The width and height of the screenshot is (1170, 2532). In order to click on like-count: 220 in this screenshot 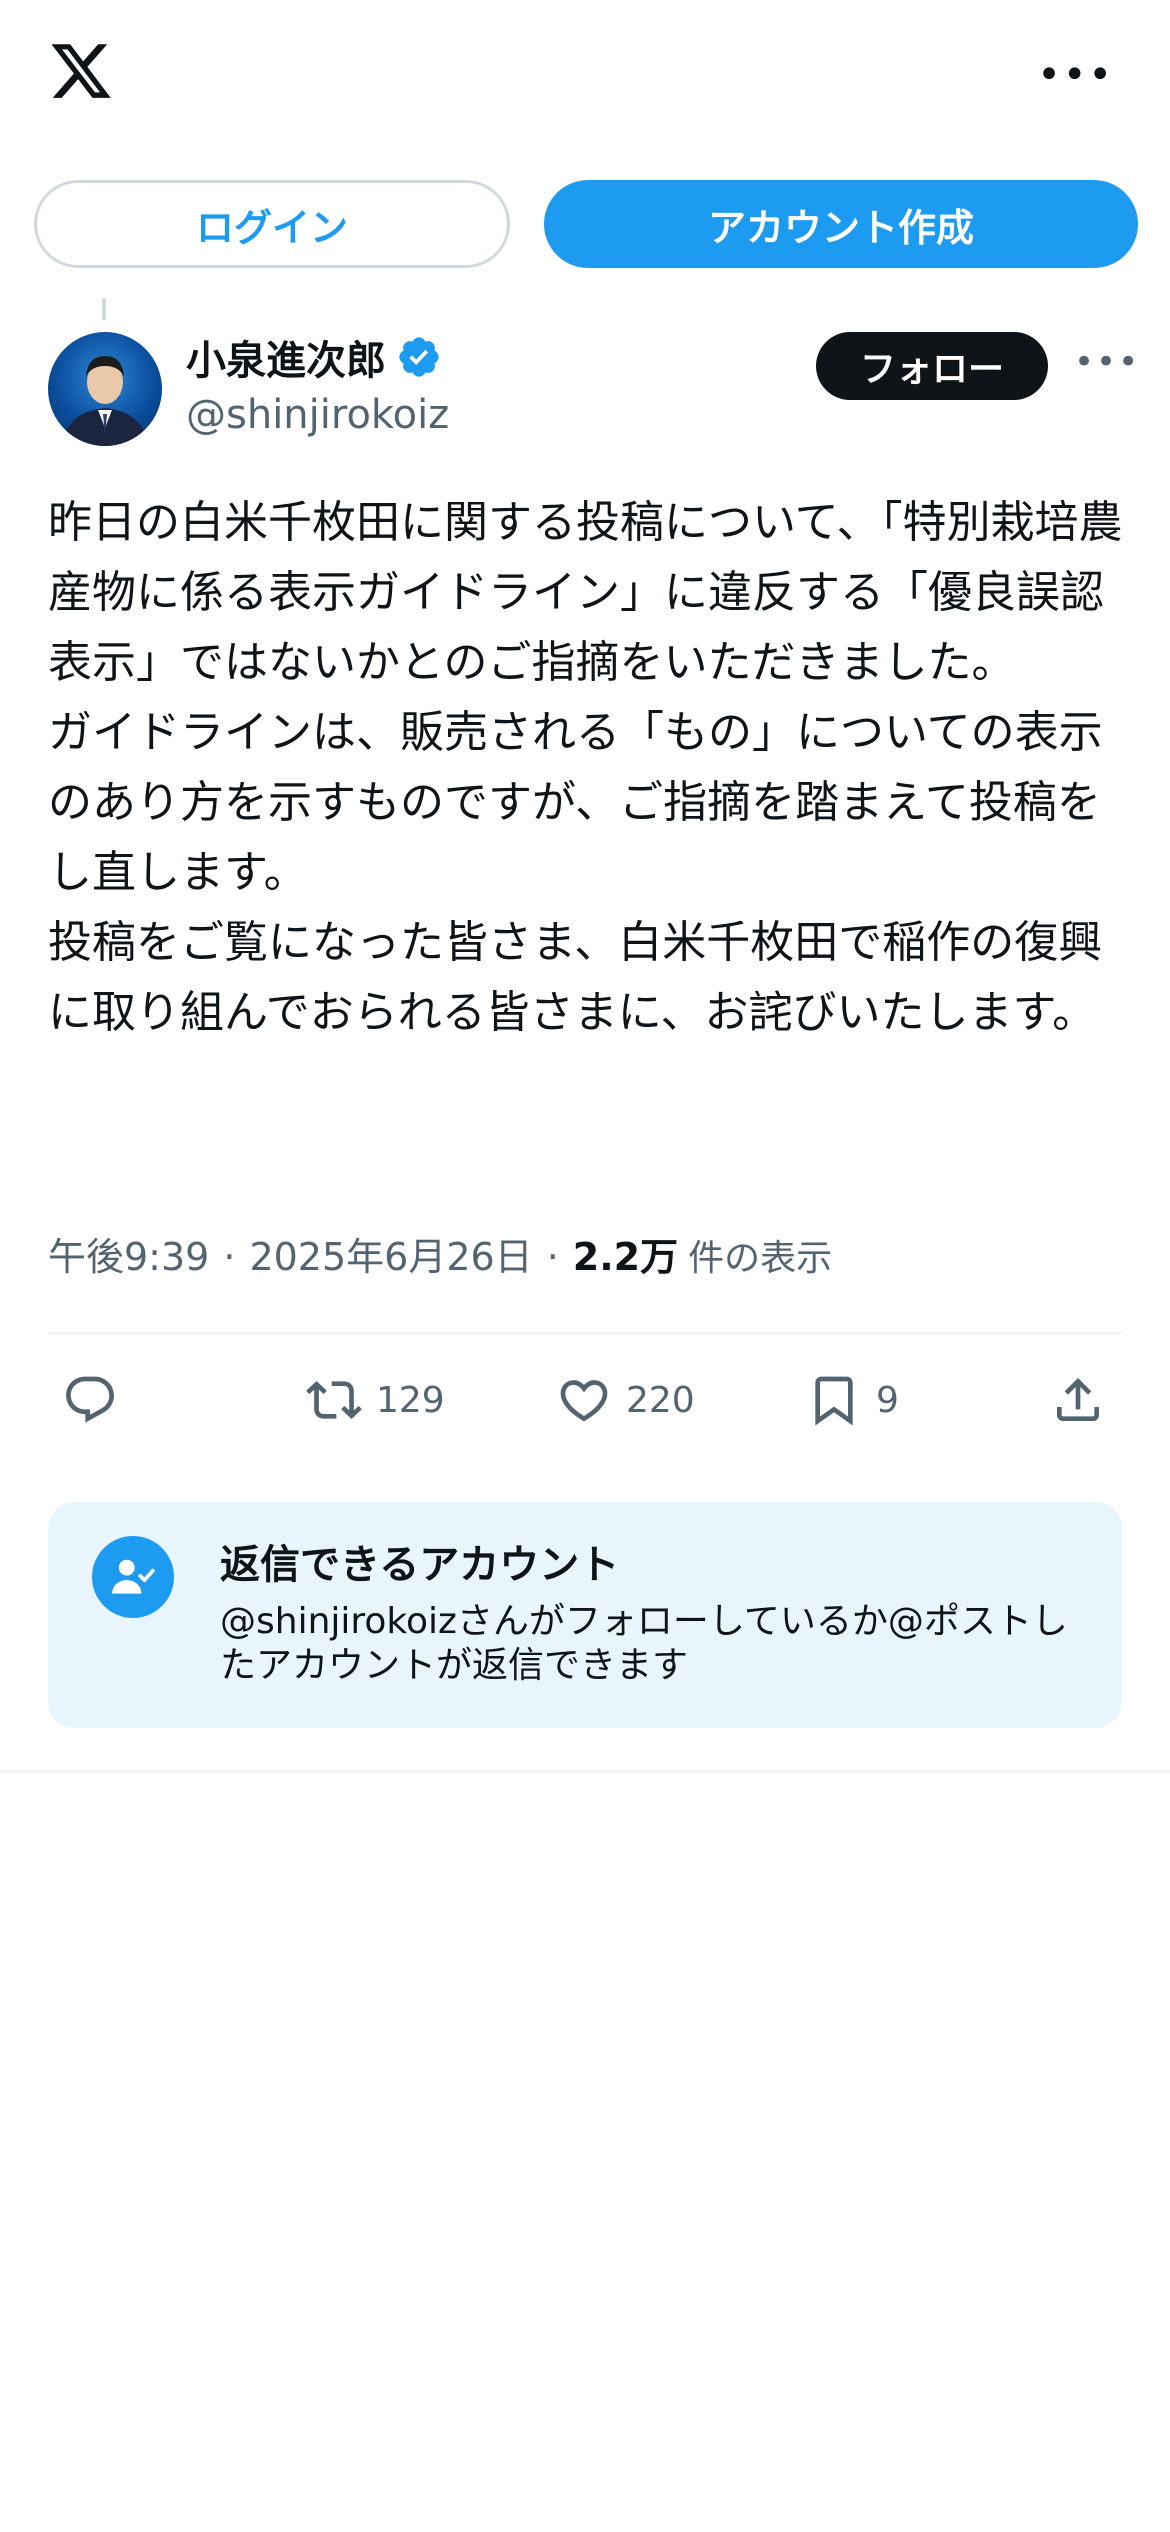, I will do `click(660, 1400)`.